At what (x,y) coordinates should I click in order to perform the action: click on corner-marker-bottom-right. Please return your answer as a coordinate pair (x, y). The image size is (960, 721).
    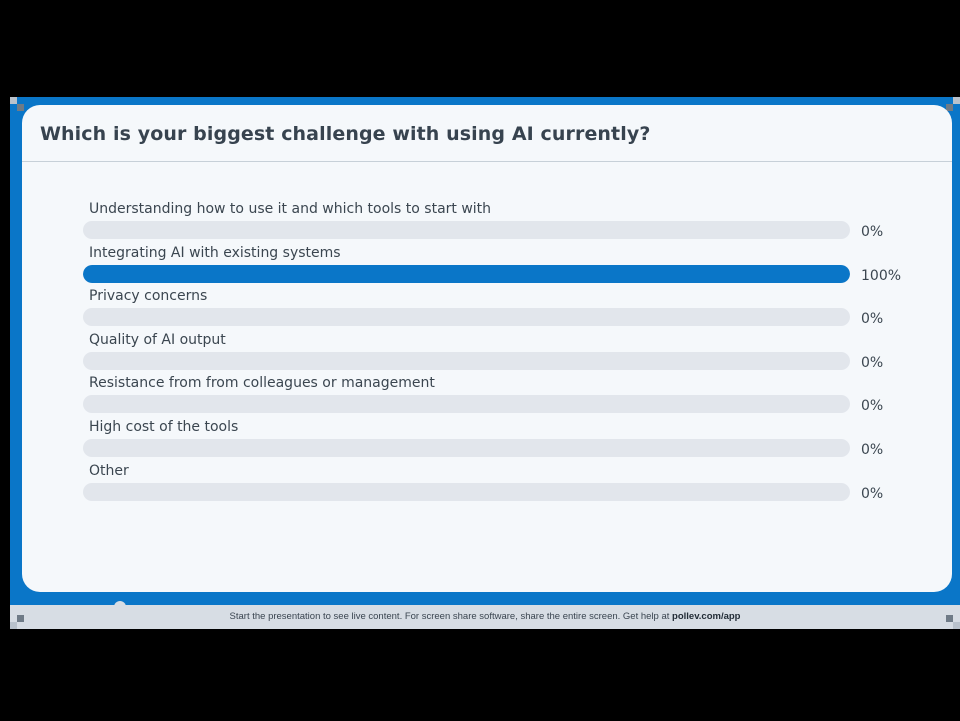
    Looking at the image, I should click on (953, 622).